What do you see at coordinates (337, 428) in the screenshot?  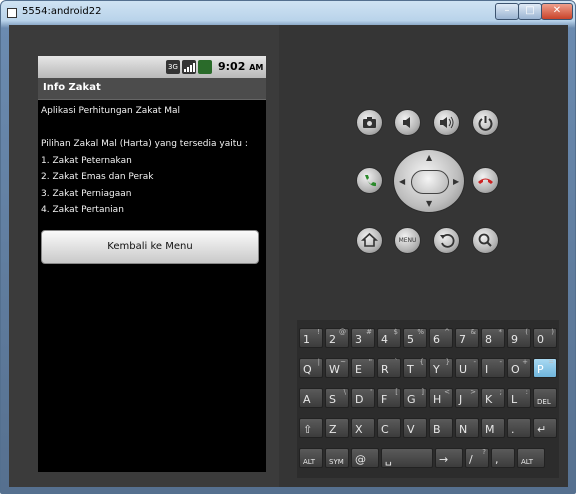 I see `key-Z: Z` at bounding box center [337, 428].